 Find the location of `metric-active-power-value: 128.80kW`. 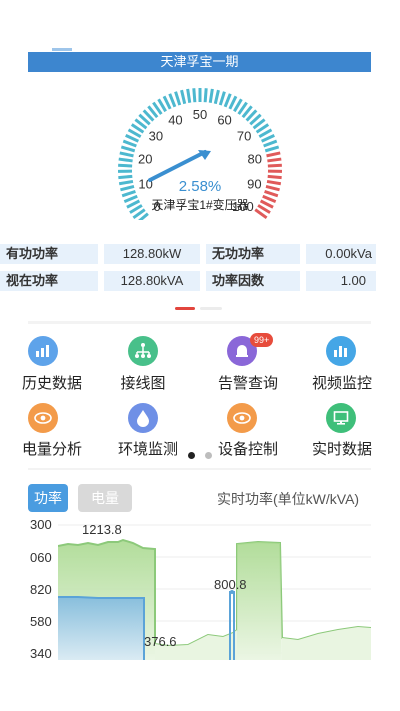

metric-active-power-value: 128.80kW is located at coordinates (152, 254).